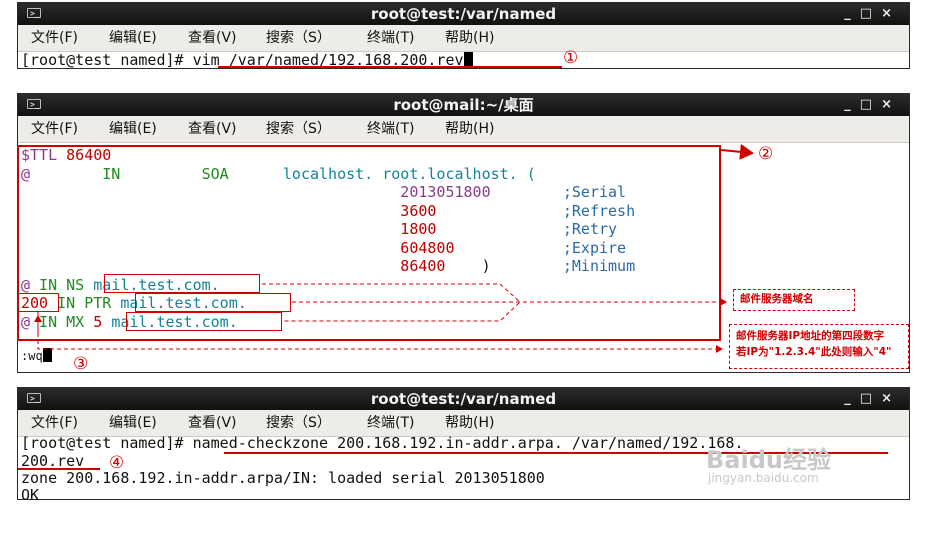 The height and width of the screenshot is (545, 926). What do you see at coordinates (38, 302) in the screenshot?
I see `ptr-number-box` at bounding box center [38, 302].